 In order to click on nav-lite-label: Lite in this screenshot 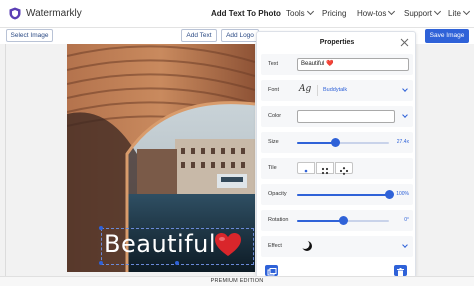, I will do `click(454, 13)`.